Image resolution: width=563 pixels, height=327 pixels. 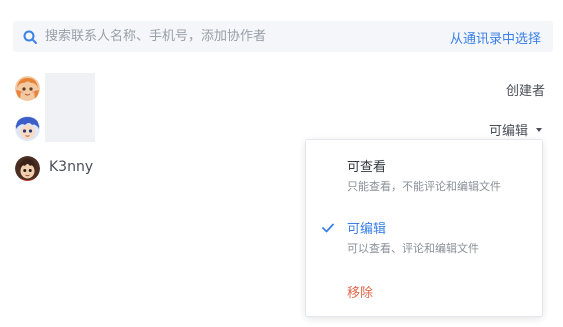 What do you see at coordinates (495, 37) in the screenshot?
I see `select-from-contacts-link: 从通讯录中选择` at bounding box center [495, 37].